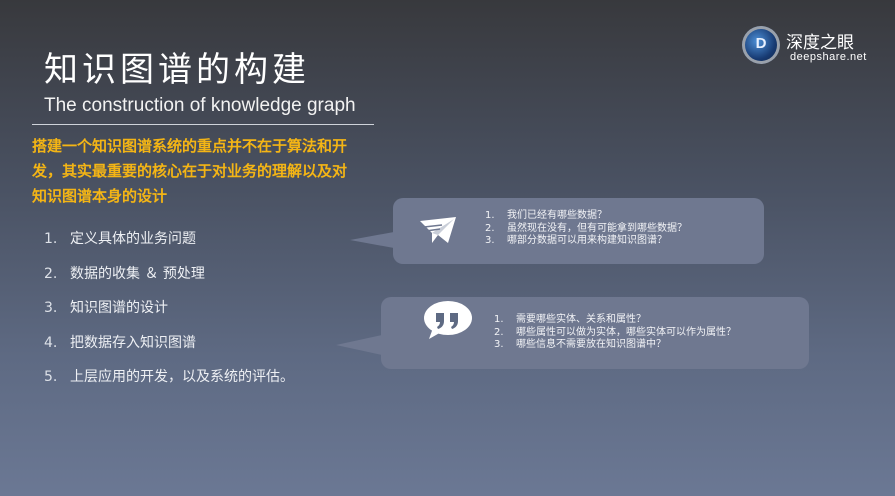  I want to click on key-statement-line: 搭建一个知识图谱系统的重点并不在于算法和开, so click(190, 146).